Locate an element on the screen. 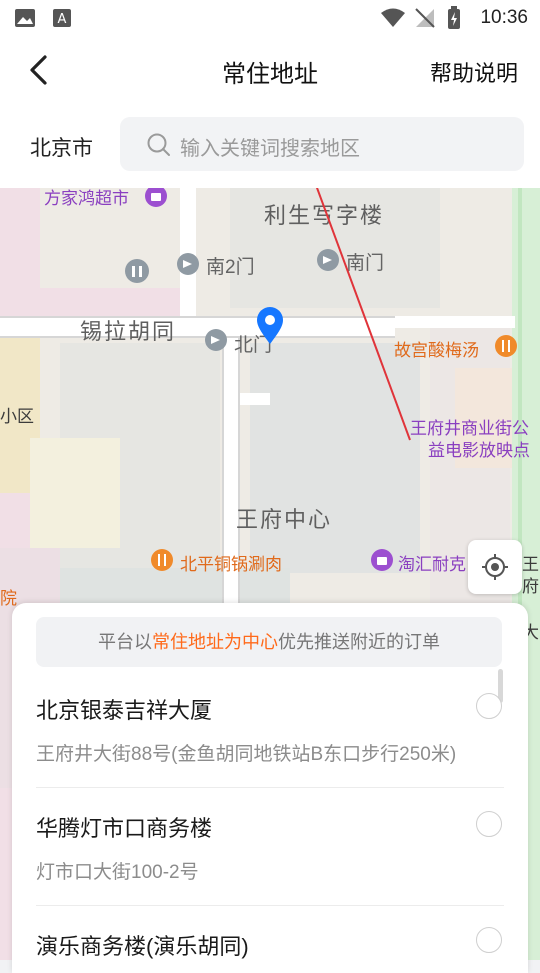 The image size is (540, 973). gallery-icon is located at coordinates (25, 18).